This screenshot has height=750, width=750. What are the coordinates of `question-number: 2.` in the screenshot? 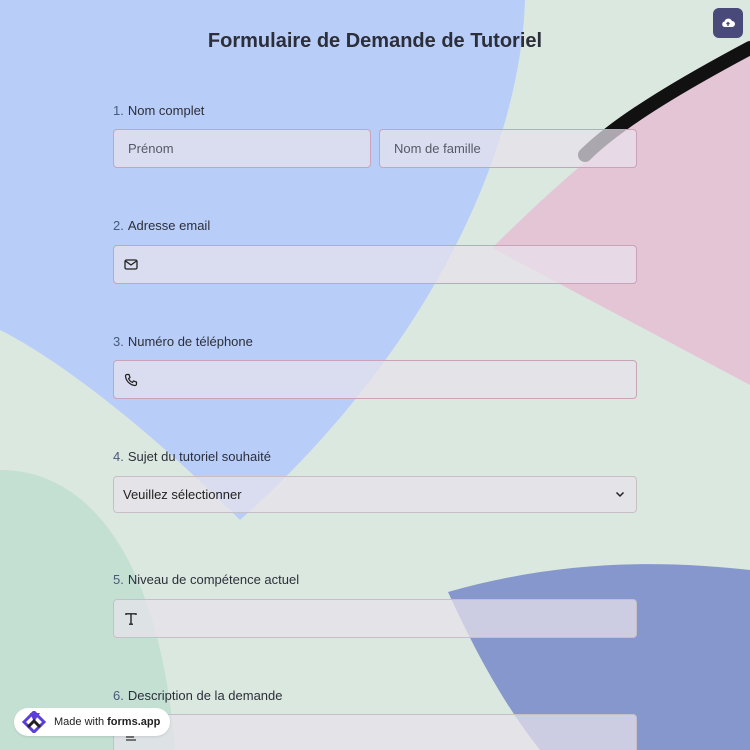 It's located at (118, 225).